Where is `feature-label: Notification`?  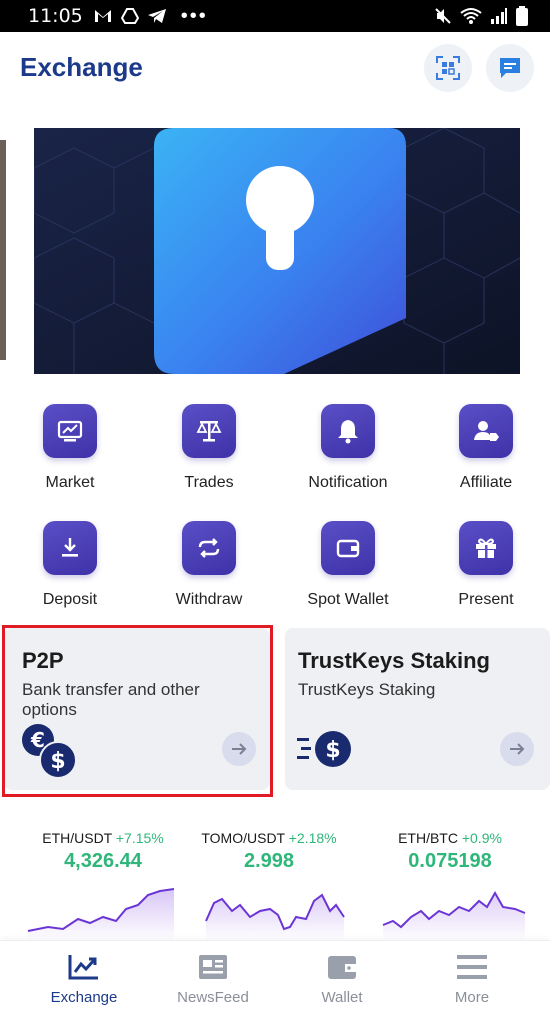
feature-label: Notification is located at coordinates (348, 482).